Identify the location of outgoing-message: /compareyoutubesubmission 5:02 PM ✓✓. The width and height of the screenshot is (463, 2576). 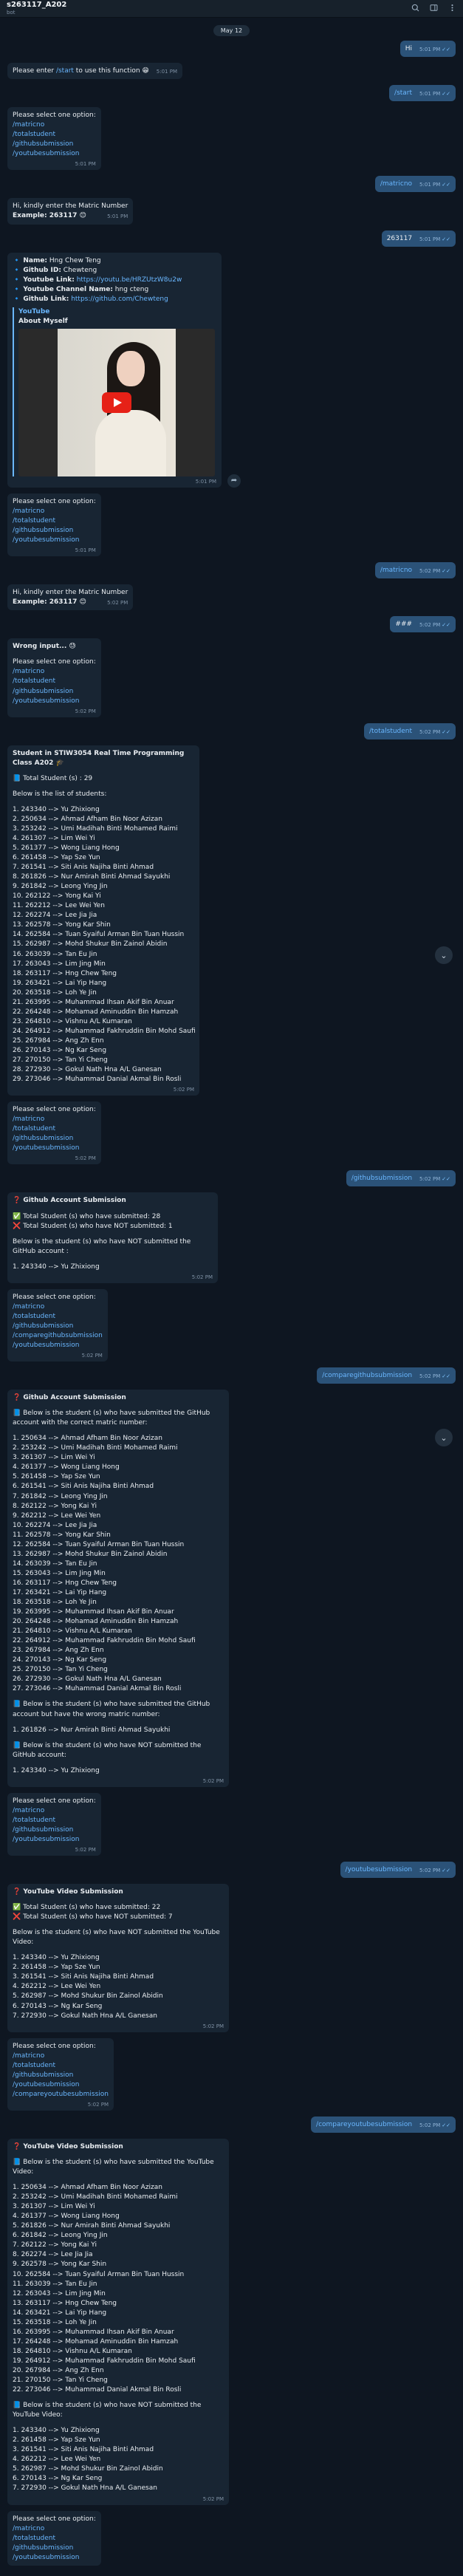
(384, 2124).